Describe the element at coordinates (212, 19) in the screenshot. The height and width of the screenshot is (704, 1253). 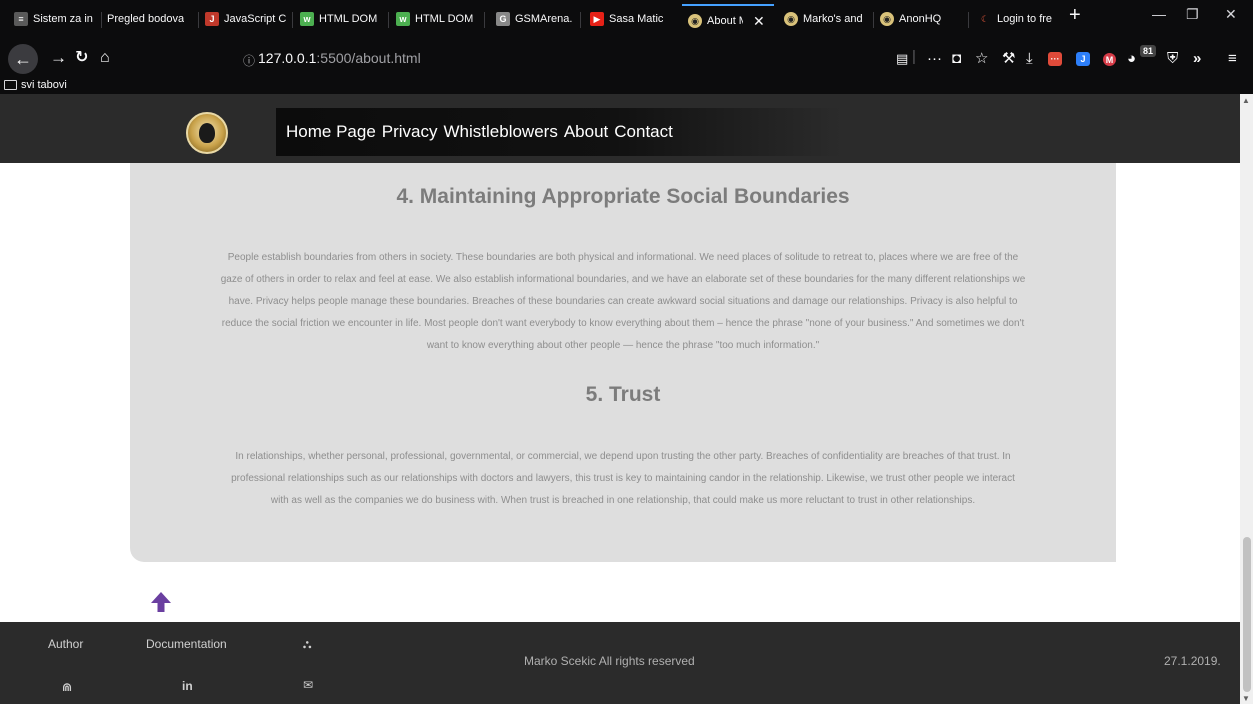
I see `tab-favicon-icon: J` at that location.